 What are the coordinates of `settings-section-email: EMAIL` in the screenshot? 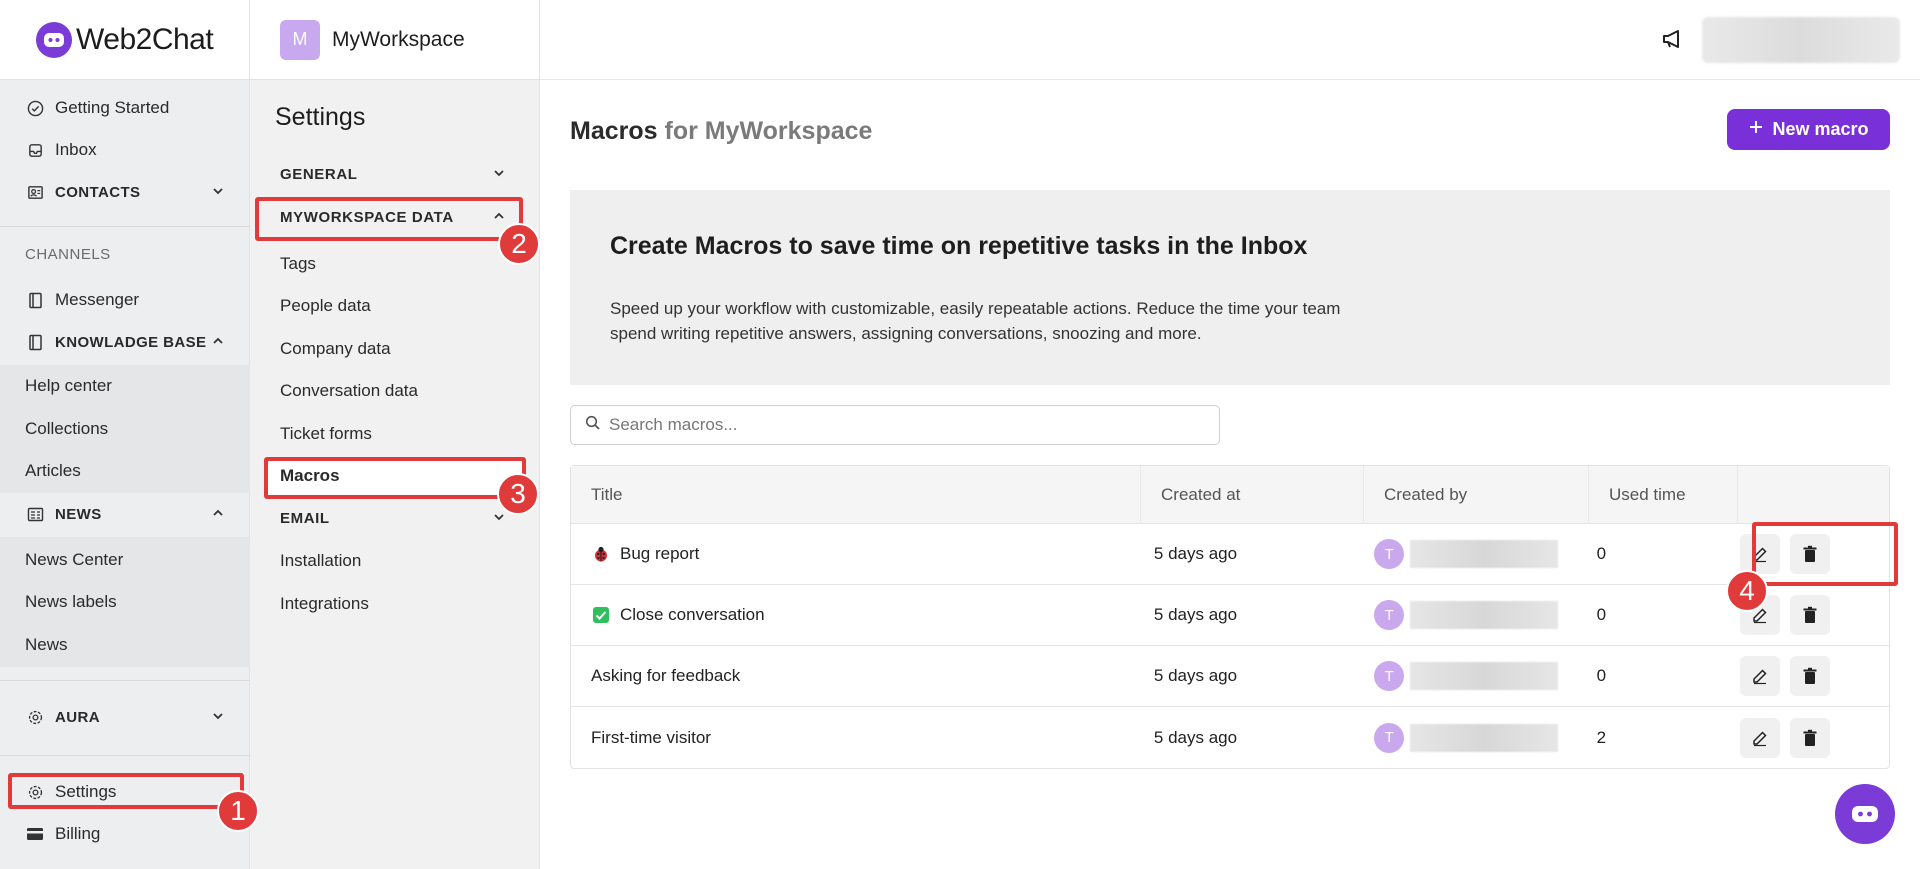 It's located at (305, 518).